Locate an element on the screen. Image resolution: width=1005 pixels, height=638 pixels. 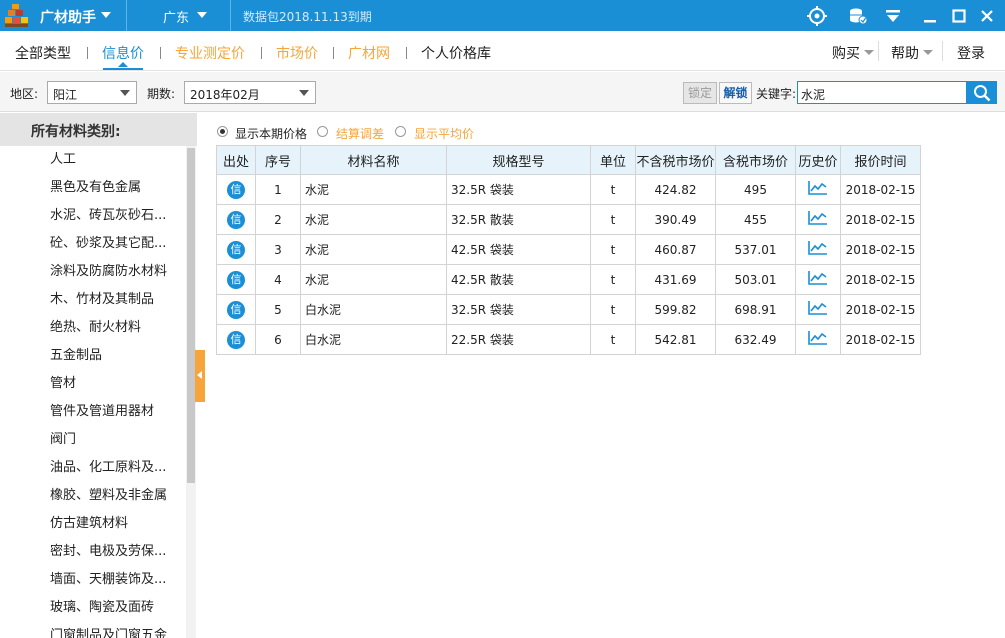
sidebar-category-item: 涂料及防腐防水材料 is located at coordinates (93, 272).